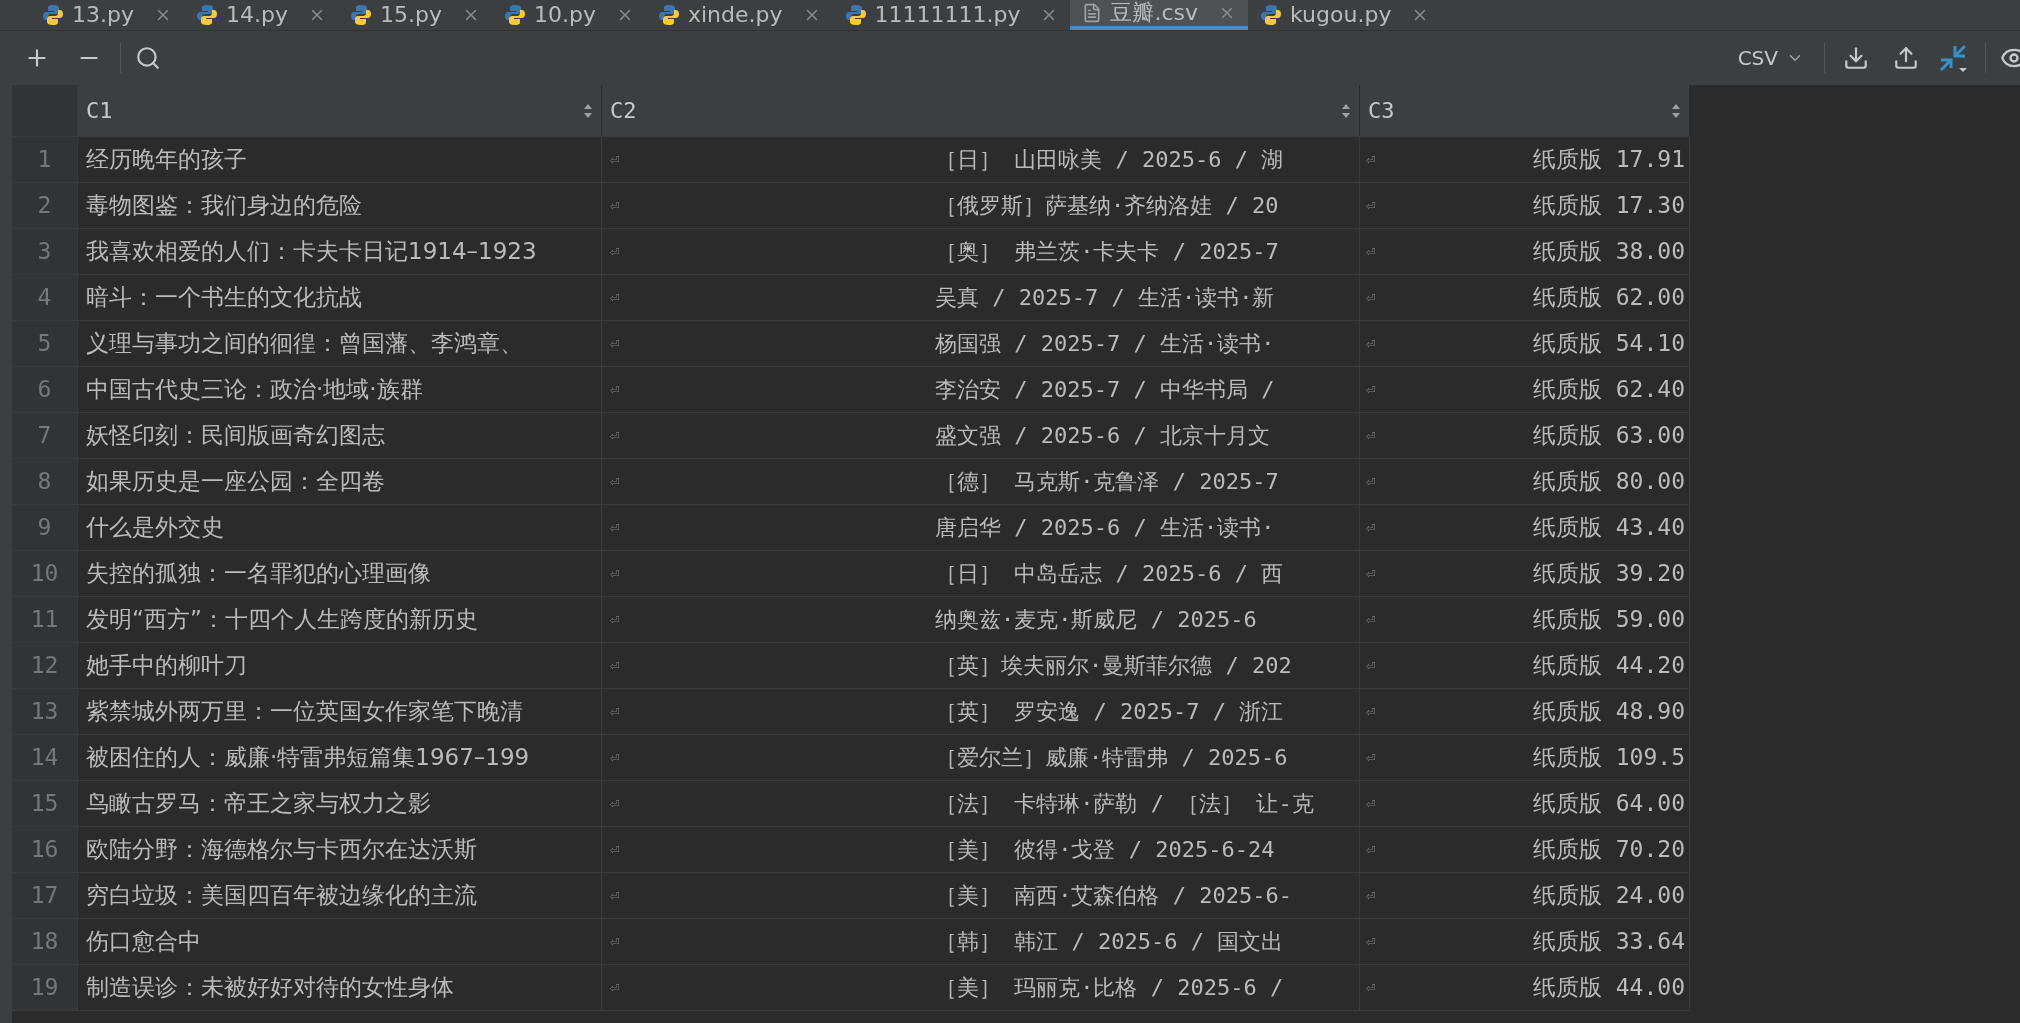 This screenshot has width=2020, height=1023. I want to click on table-cell: 唐启华 / 2025-6 / 生活·读书·, so click(1105, 527).